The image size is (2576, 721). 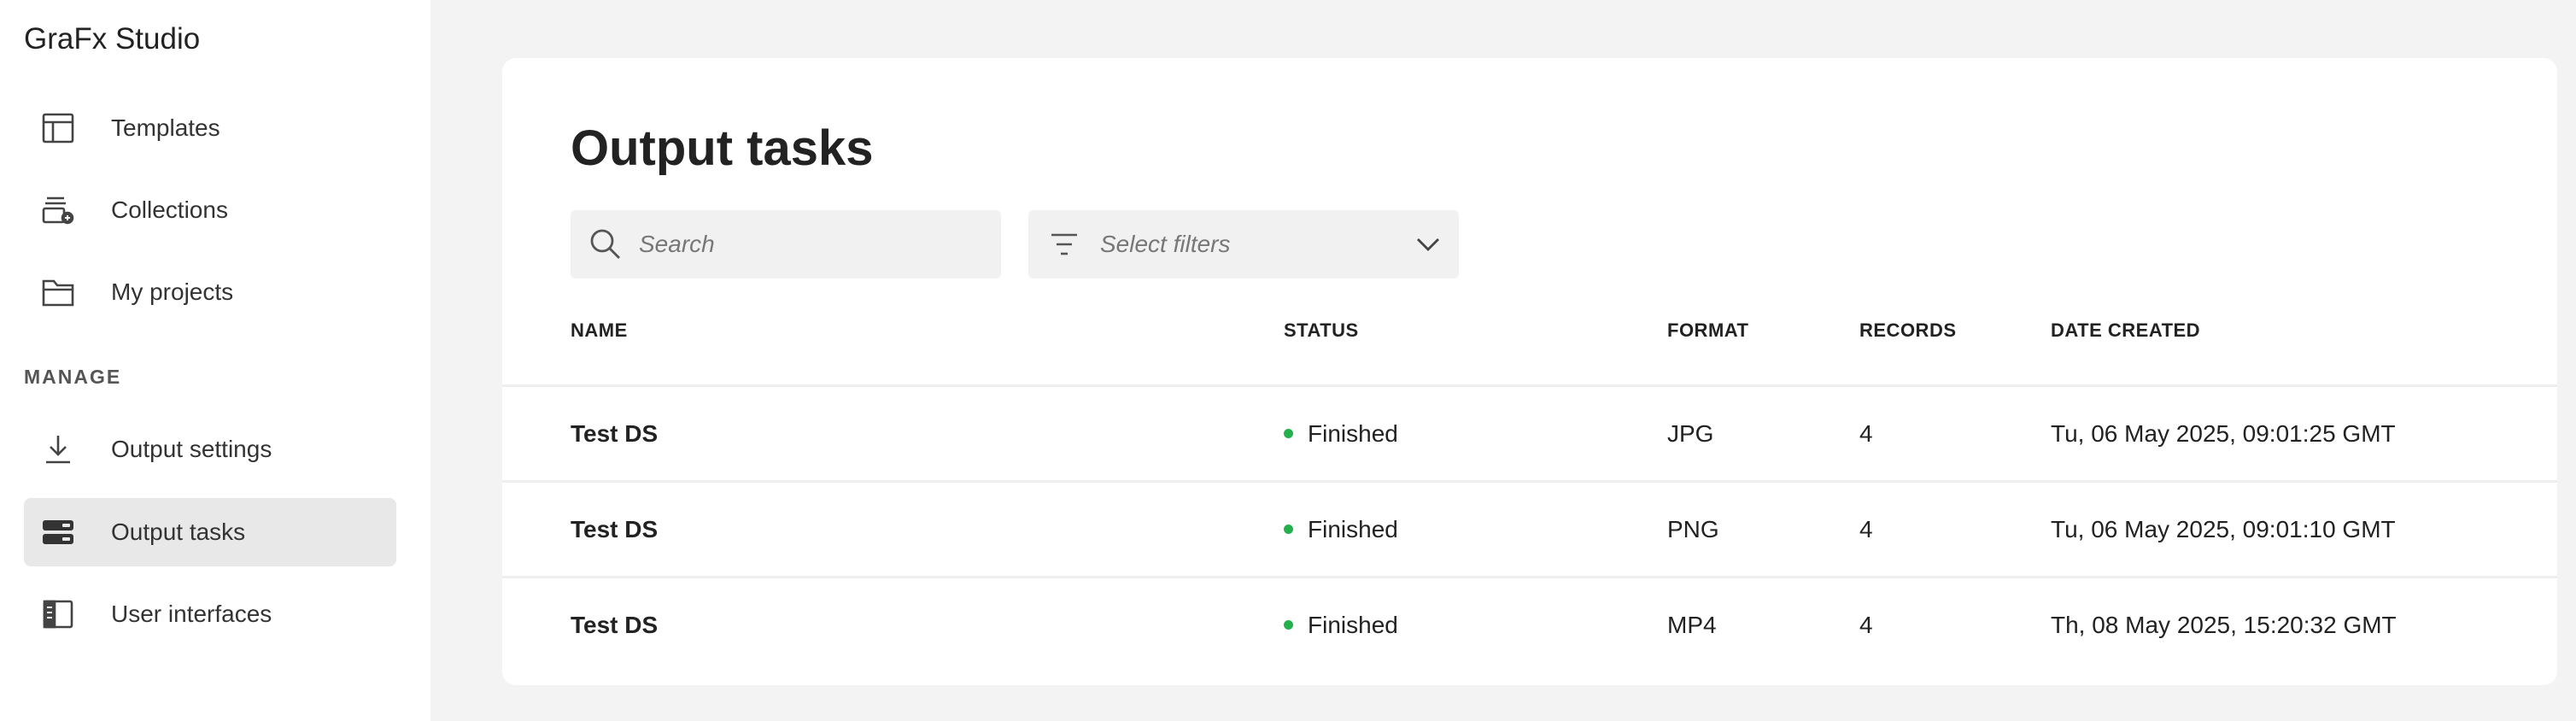 I want to click on column-header-status: STATUS, so click(x=1321, y=330).